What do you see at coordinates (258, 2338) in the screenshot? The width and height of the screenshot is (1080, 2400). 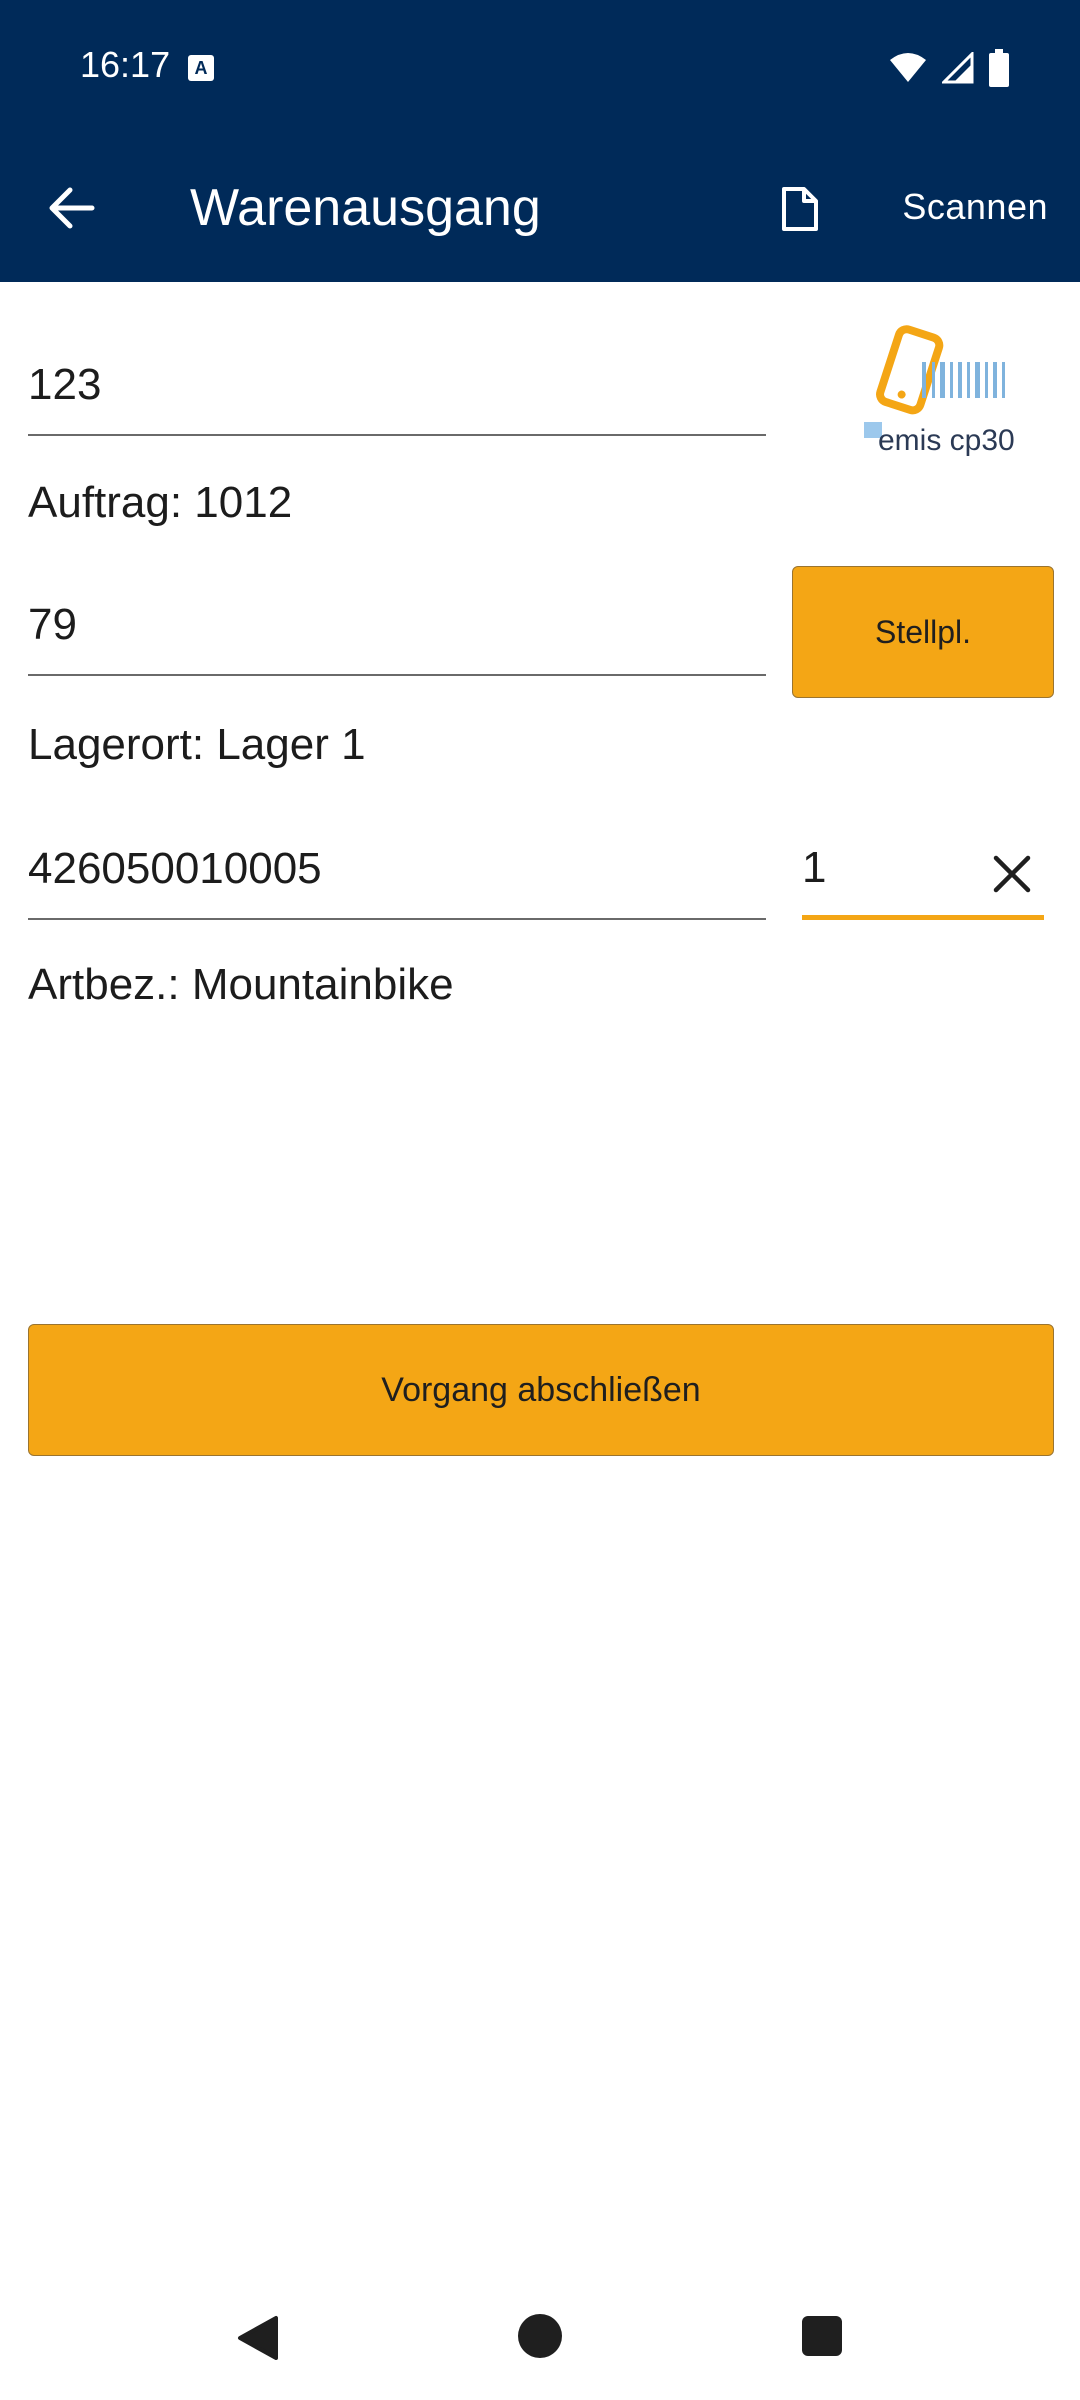 I see `nav-back-icon` at bounding box center [258, 2338].